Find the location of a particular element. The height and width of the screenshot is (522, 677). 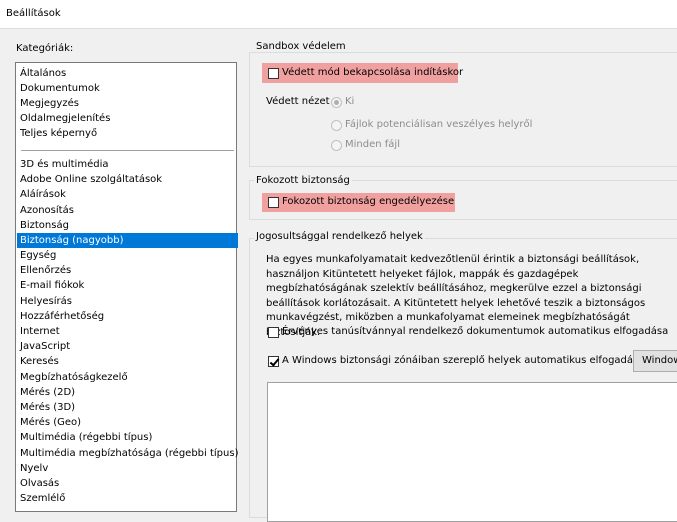

category-item: JavaScript is located at coordinates (45, 346).